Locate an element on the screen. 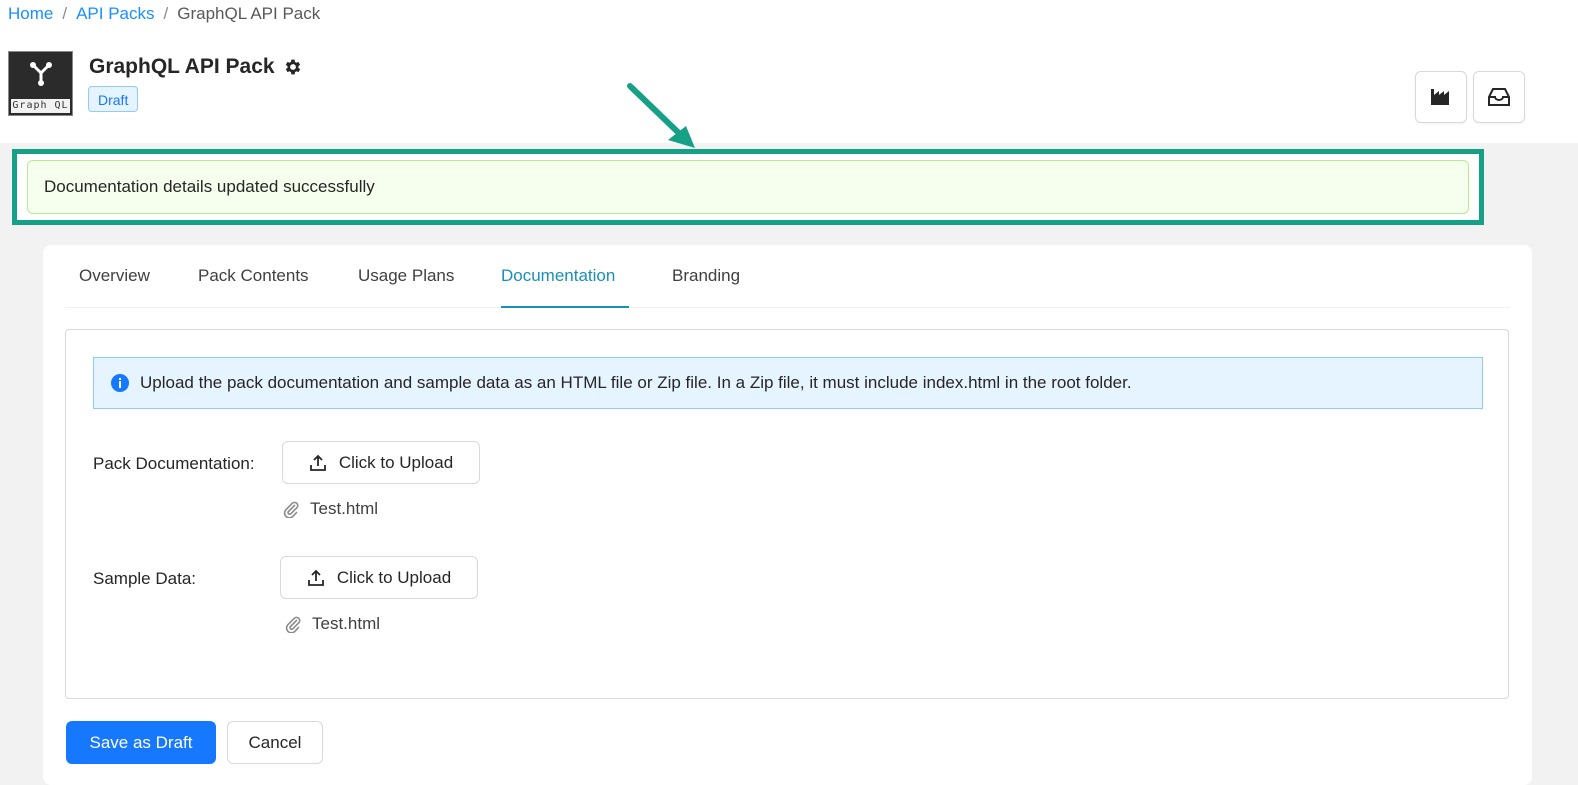  settings-gear-icon is located at coordinates (293, 67).